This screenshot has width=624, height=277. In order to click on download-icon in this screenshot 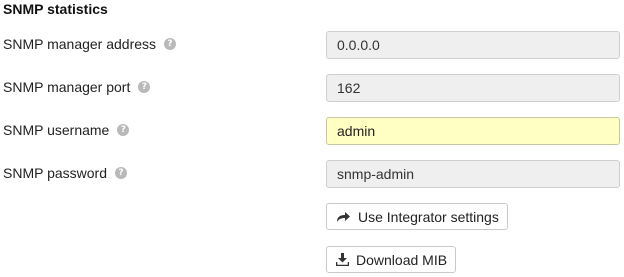, I will do `click(342, 259)`.